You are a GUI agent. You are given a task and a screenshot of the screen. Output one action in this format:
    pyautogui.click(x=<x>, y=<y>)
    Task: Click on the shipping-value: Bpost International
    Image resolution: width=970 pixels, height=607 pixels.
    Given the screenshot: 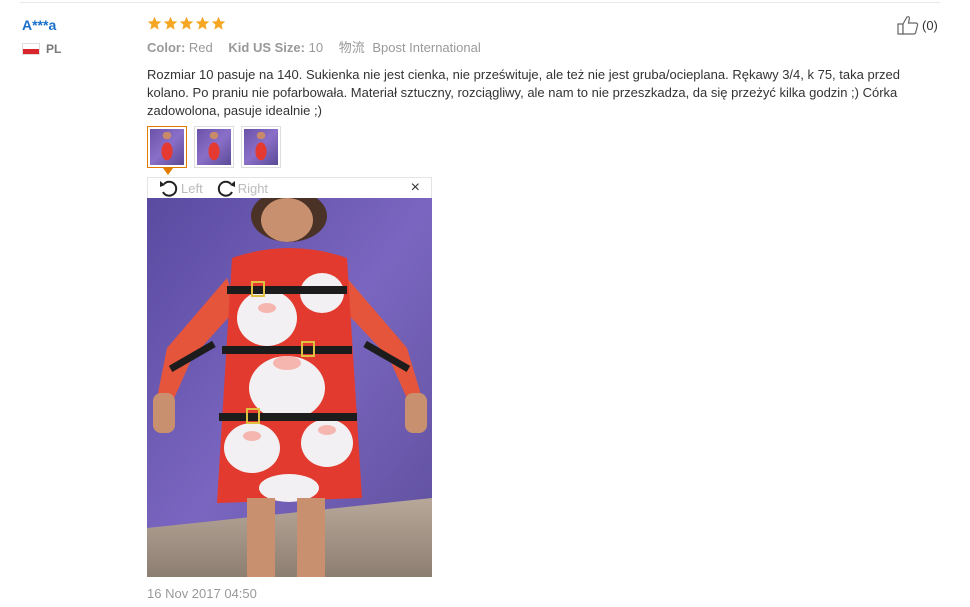 What is the action you would take?
    pyautogui.click(x=426, y=47)
    